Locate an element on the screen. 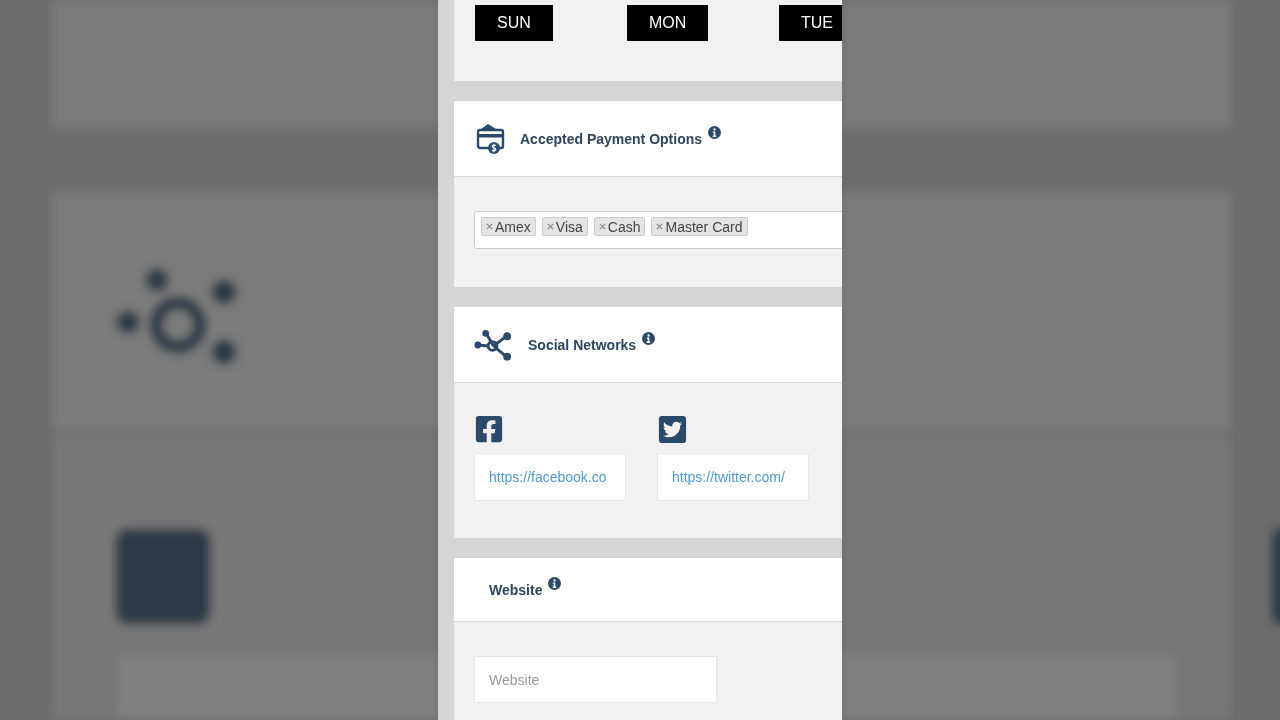 This screenshot has height=720, width=1280. tags-field: Amex Visa Cash Master Card is located at coordinates (658, 230).